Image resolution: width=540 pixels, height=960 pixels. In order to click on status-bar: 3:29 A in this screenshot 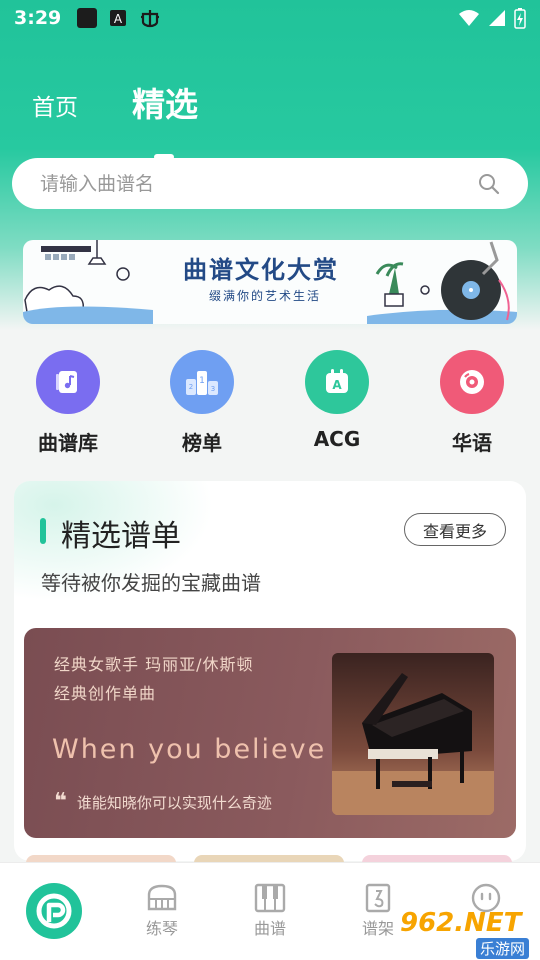, I will do `click(270, 18)`.